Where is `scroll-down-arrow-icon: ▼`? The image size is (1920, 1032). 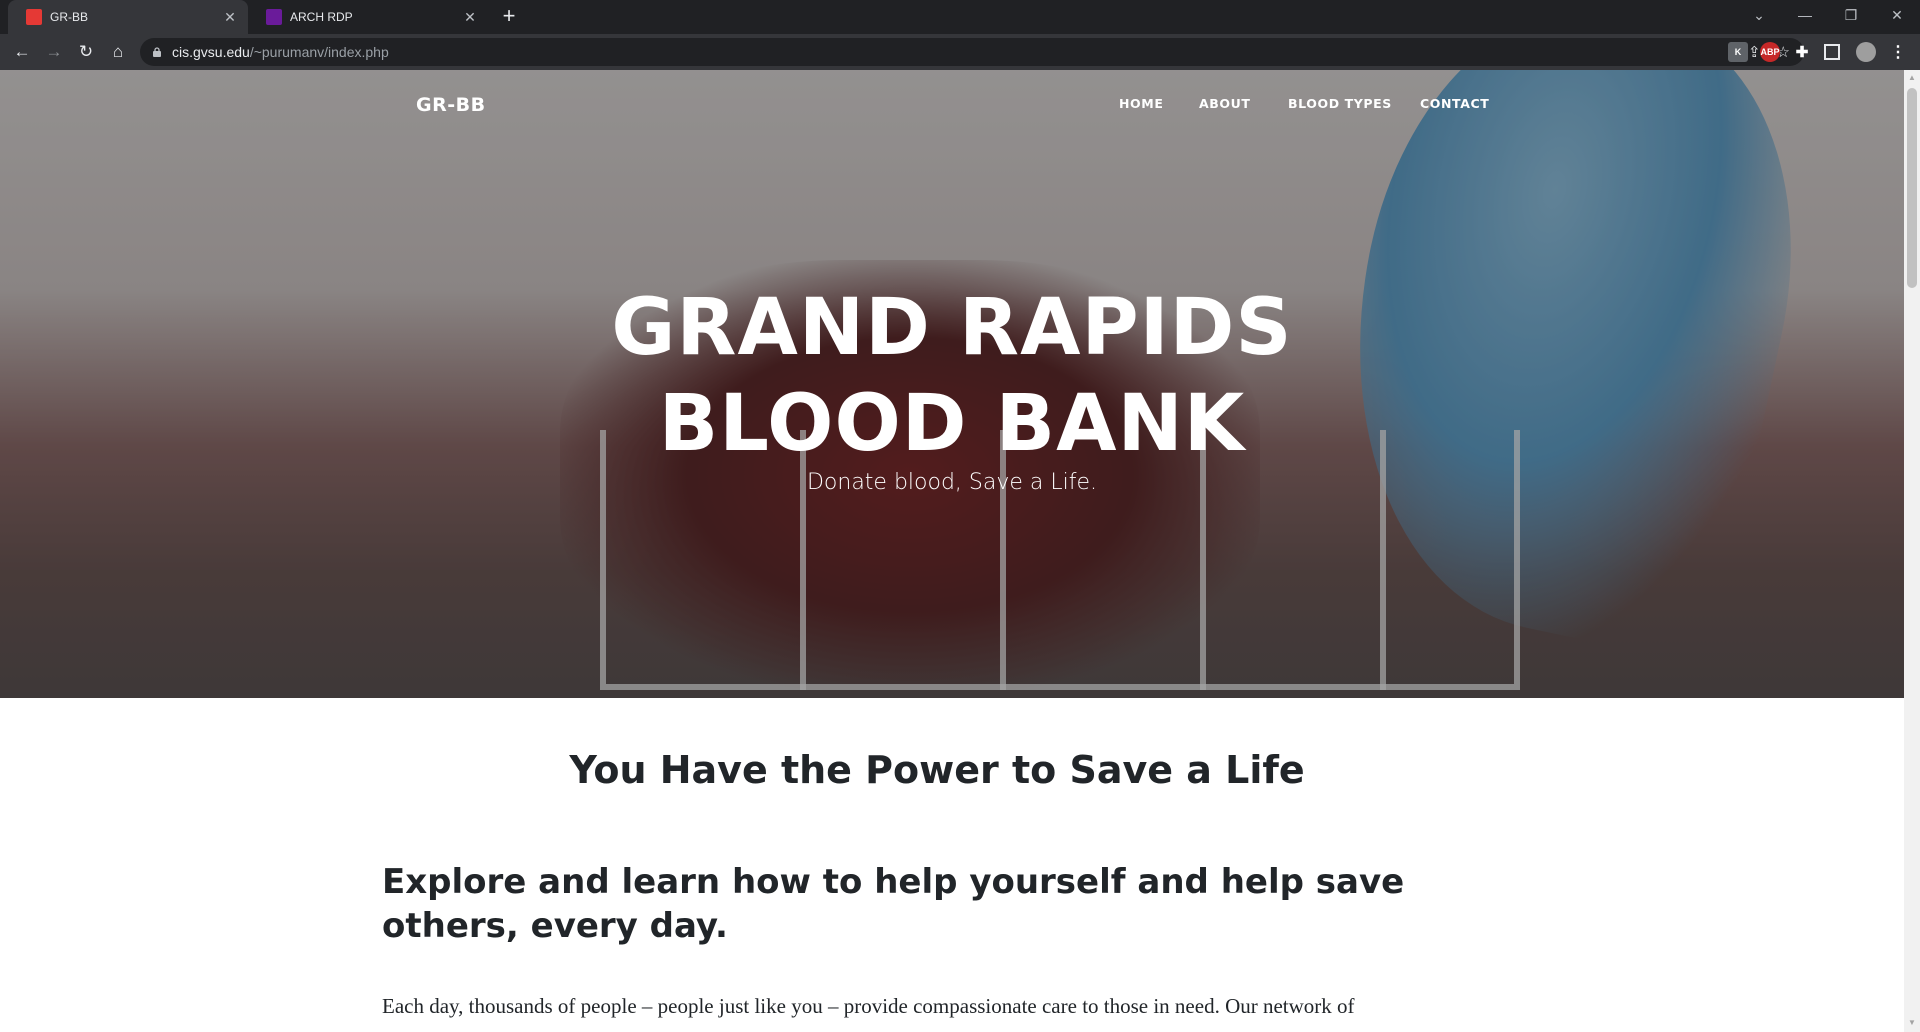
scroll-down-arrow-icon: ▼ is located at coordinates (1912, 1023).